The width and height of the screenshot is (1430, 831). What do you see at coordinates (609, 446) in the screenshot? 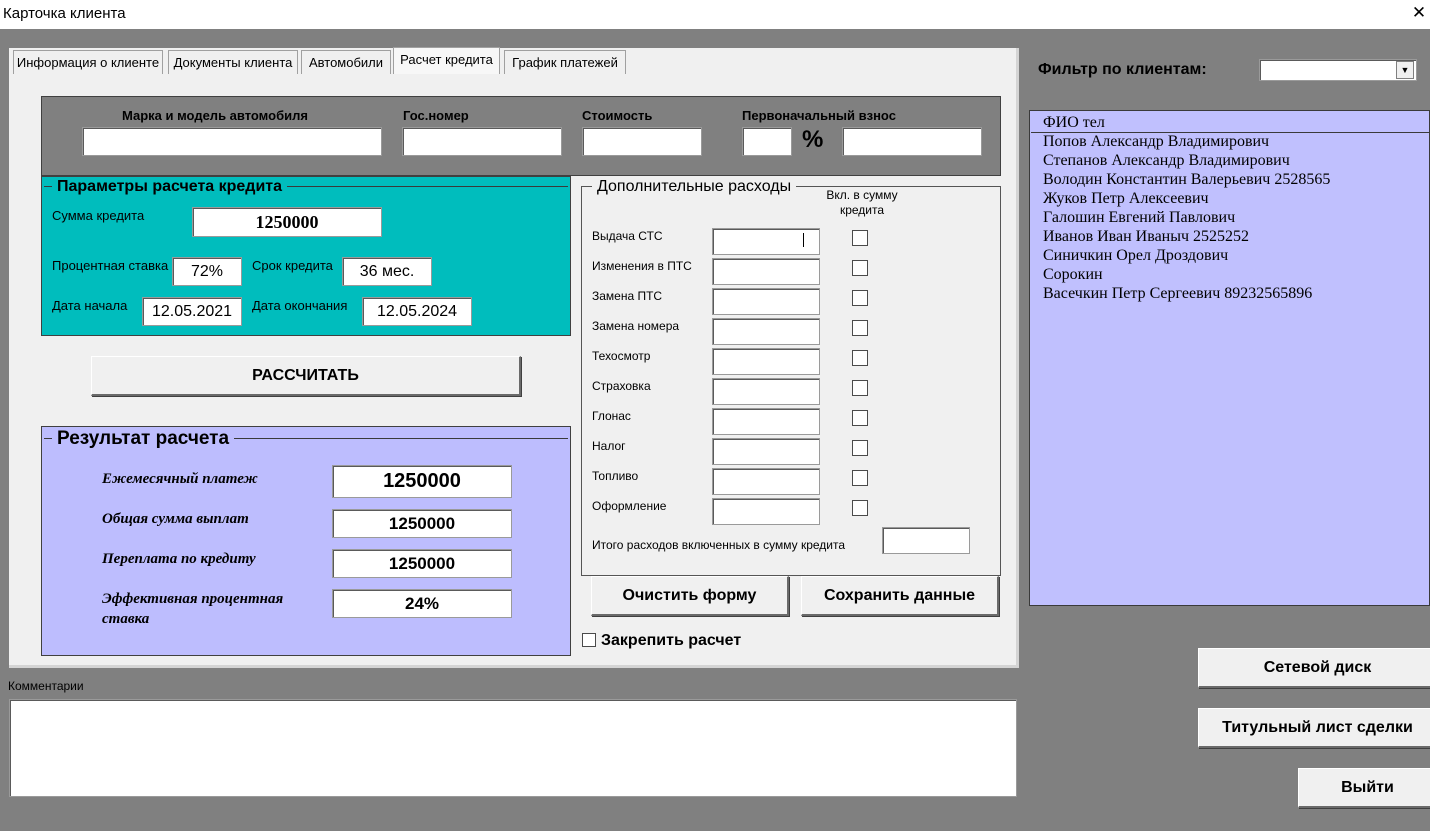
I see `expense-label: Налог` at bounding box center [609, 446].